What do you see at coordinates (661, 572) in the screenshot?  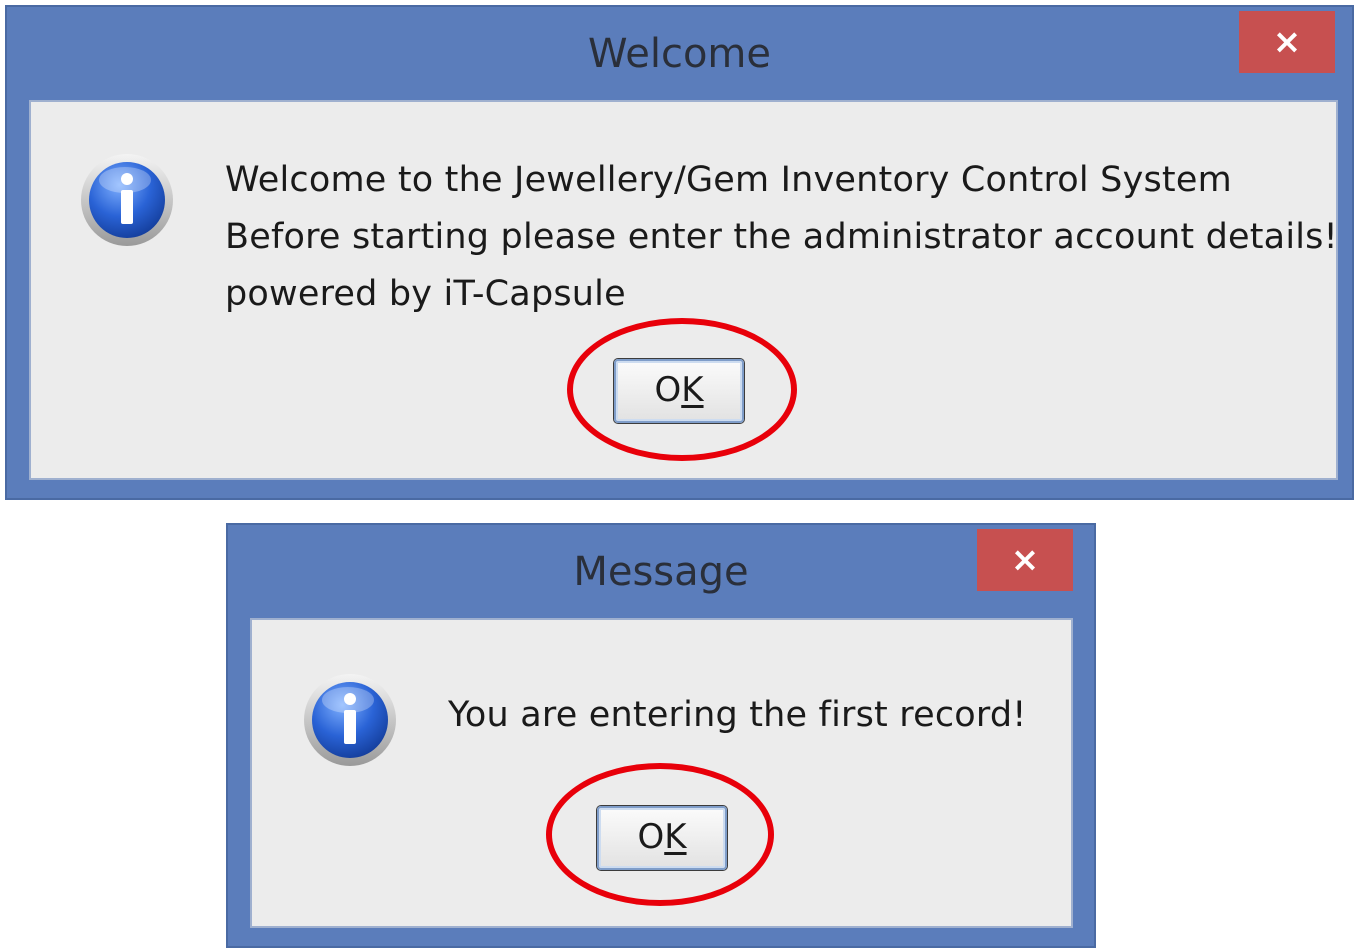 I see `dialog-title: Message` at bounding box center [661, 572].